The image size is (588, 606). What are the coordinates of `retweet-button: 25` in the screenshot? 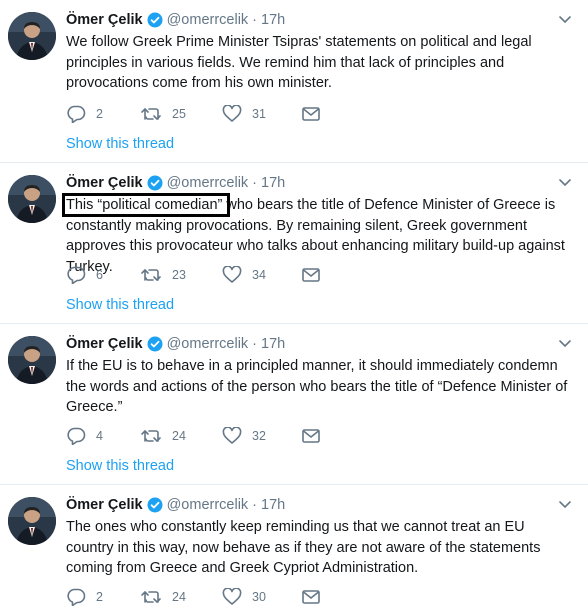 It's located at (181, 114).